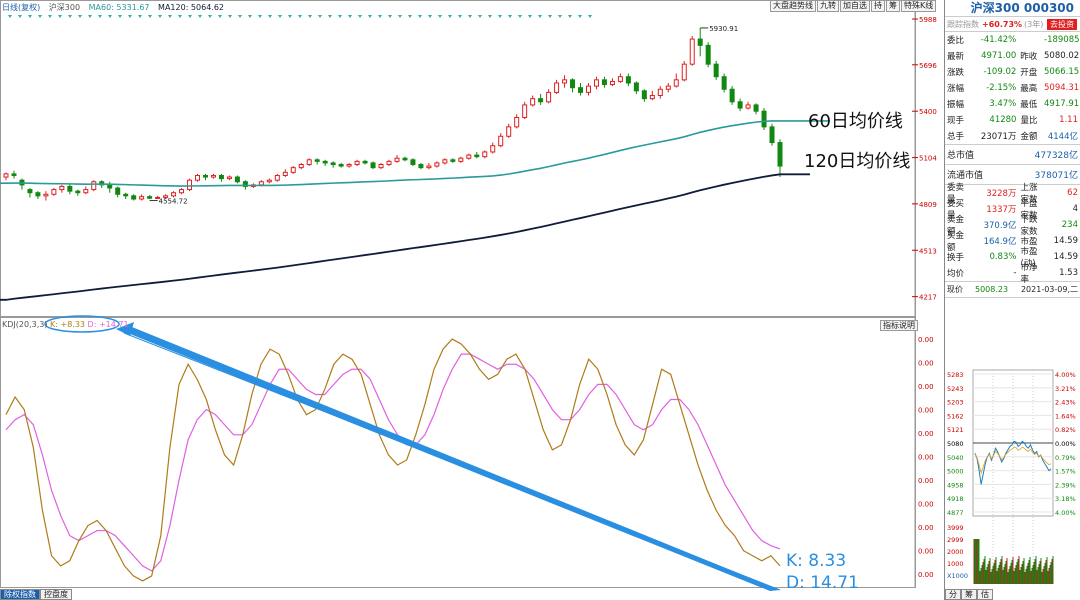 Image resolution: width=1080 pixels, height=600 pixels. I want to click on special-k-button: 特殊K线, so click(919, 6).